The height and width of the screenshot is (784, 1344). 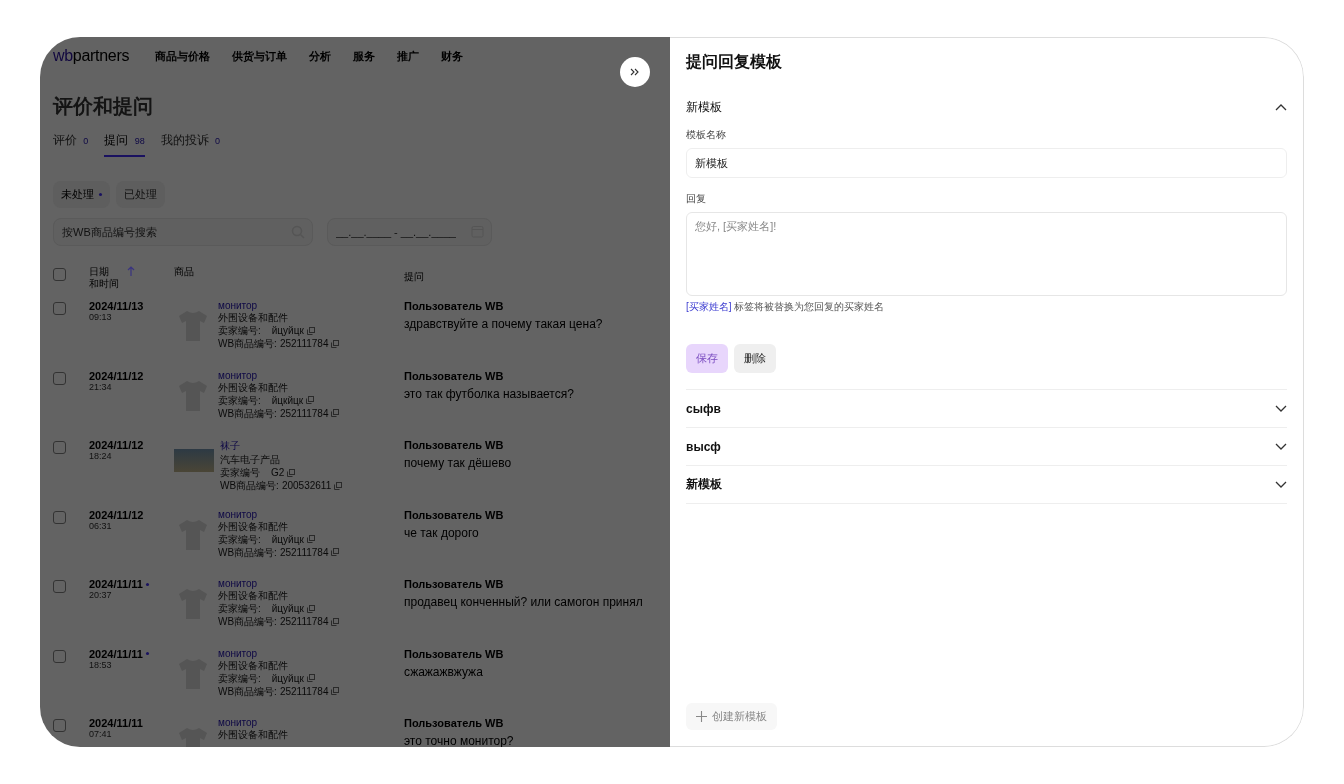 I want to click on column-header: 商品, so click(x=184, y=272).